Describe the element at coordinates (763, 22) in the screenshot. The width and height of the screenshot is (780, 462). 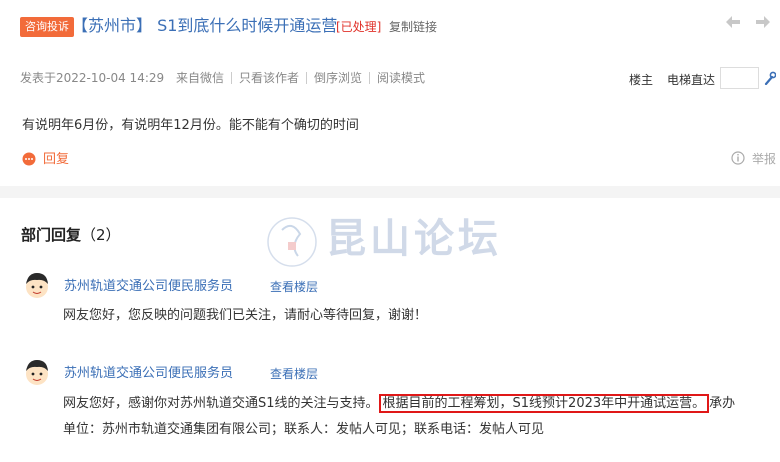
I see `next-thread-icon` at that location.